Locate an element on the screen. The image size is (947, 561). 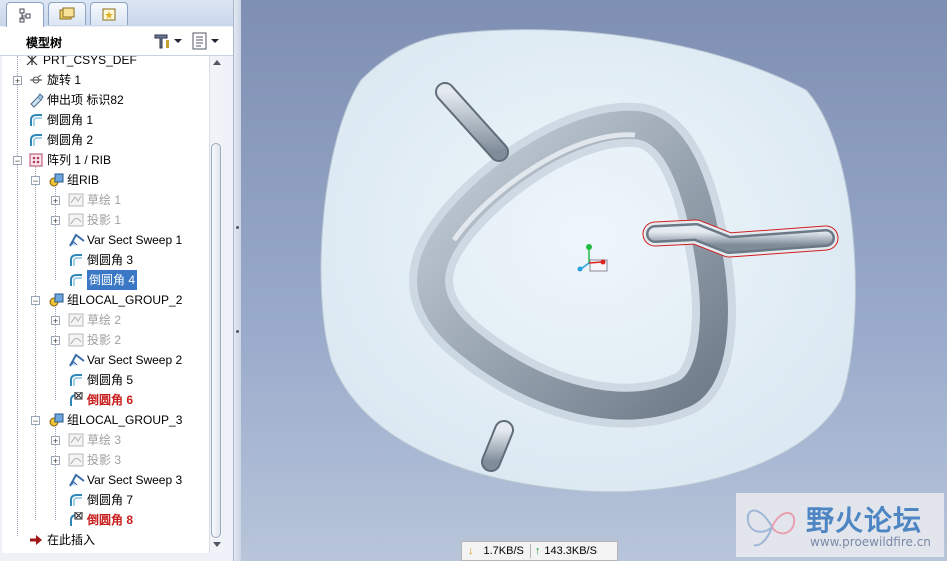
tree-item-label-failed: 倒圆角 6 is located at coordinates (110, 400).